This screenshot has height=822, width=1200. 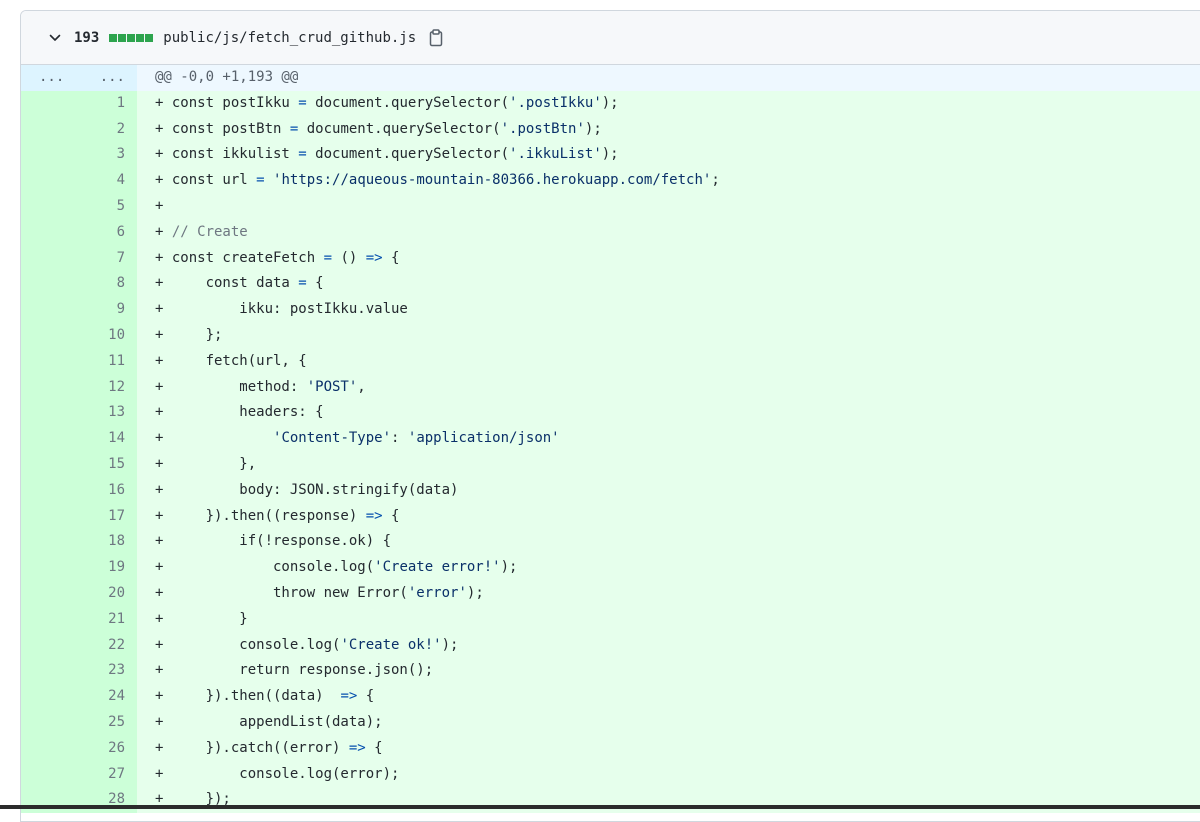 What do you see at coordinates (112, 542) in the screenshot?
I see `new-line-number: 18` at bounding box center [112, 542].